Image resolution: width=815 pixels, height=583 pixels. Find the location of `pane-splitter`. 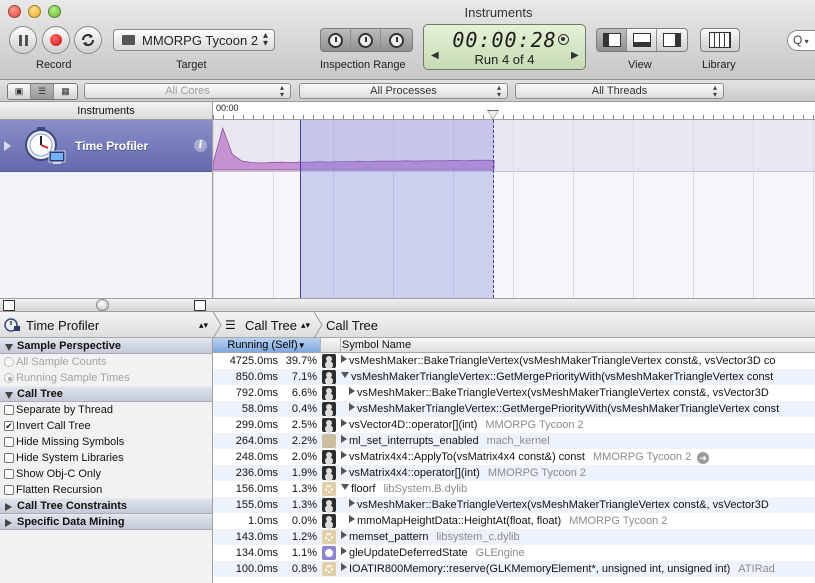

pane-splitter is located at coordinates (407, 305).